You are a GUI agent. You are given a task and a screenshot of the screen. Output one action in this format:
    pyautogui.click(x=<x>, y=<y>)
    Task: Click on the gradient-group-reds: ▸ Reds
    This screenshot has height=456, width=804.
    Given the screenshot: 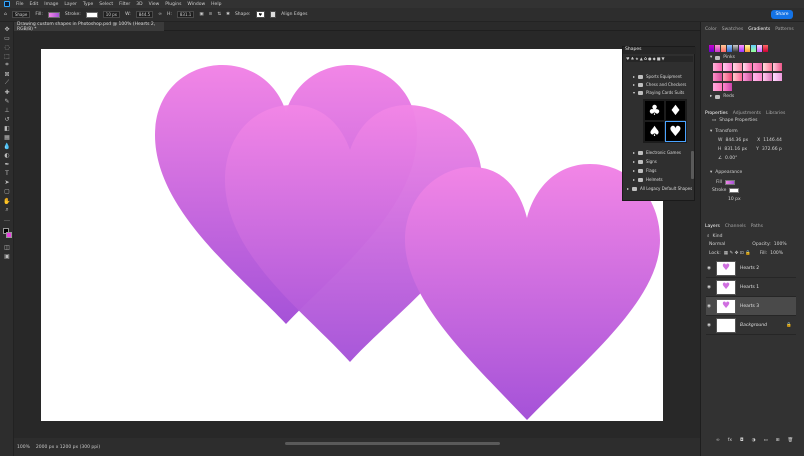 What is the action you would take?
    pyautogui.click(x=722, y=96)
    